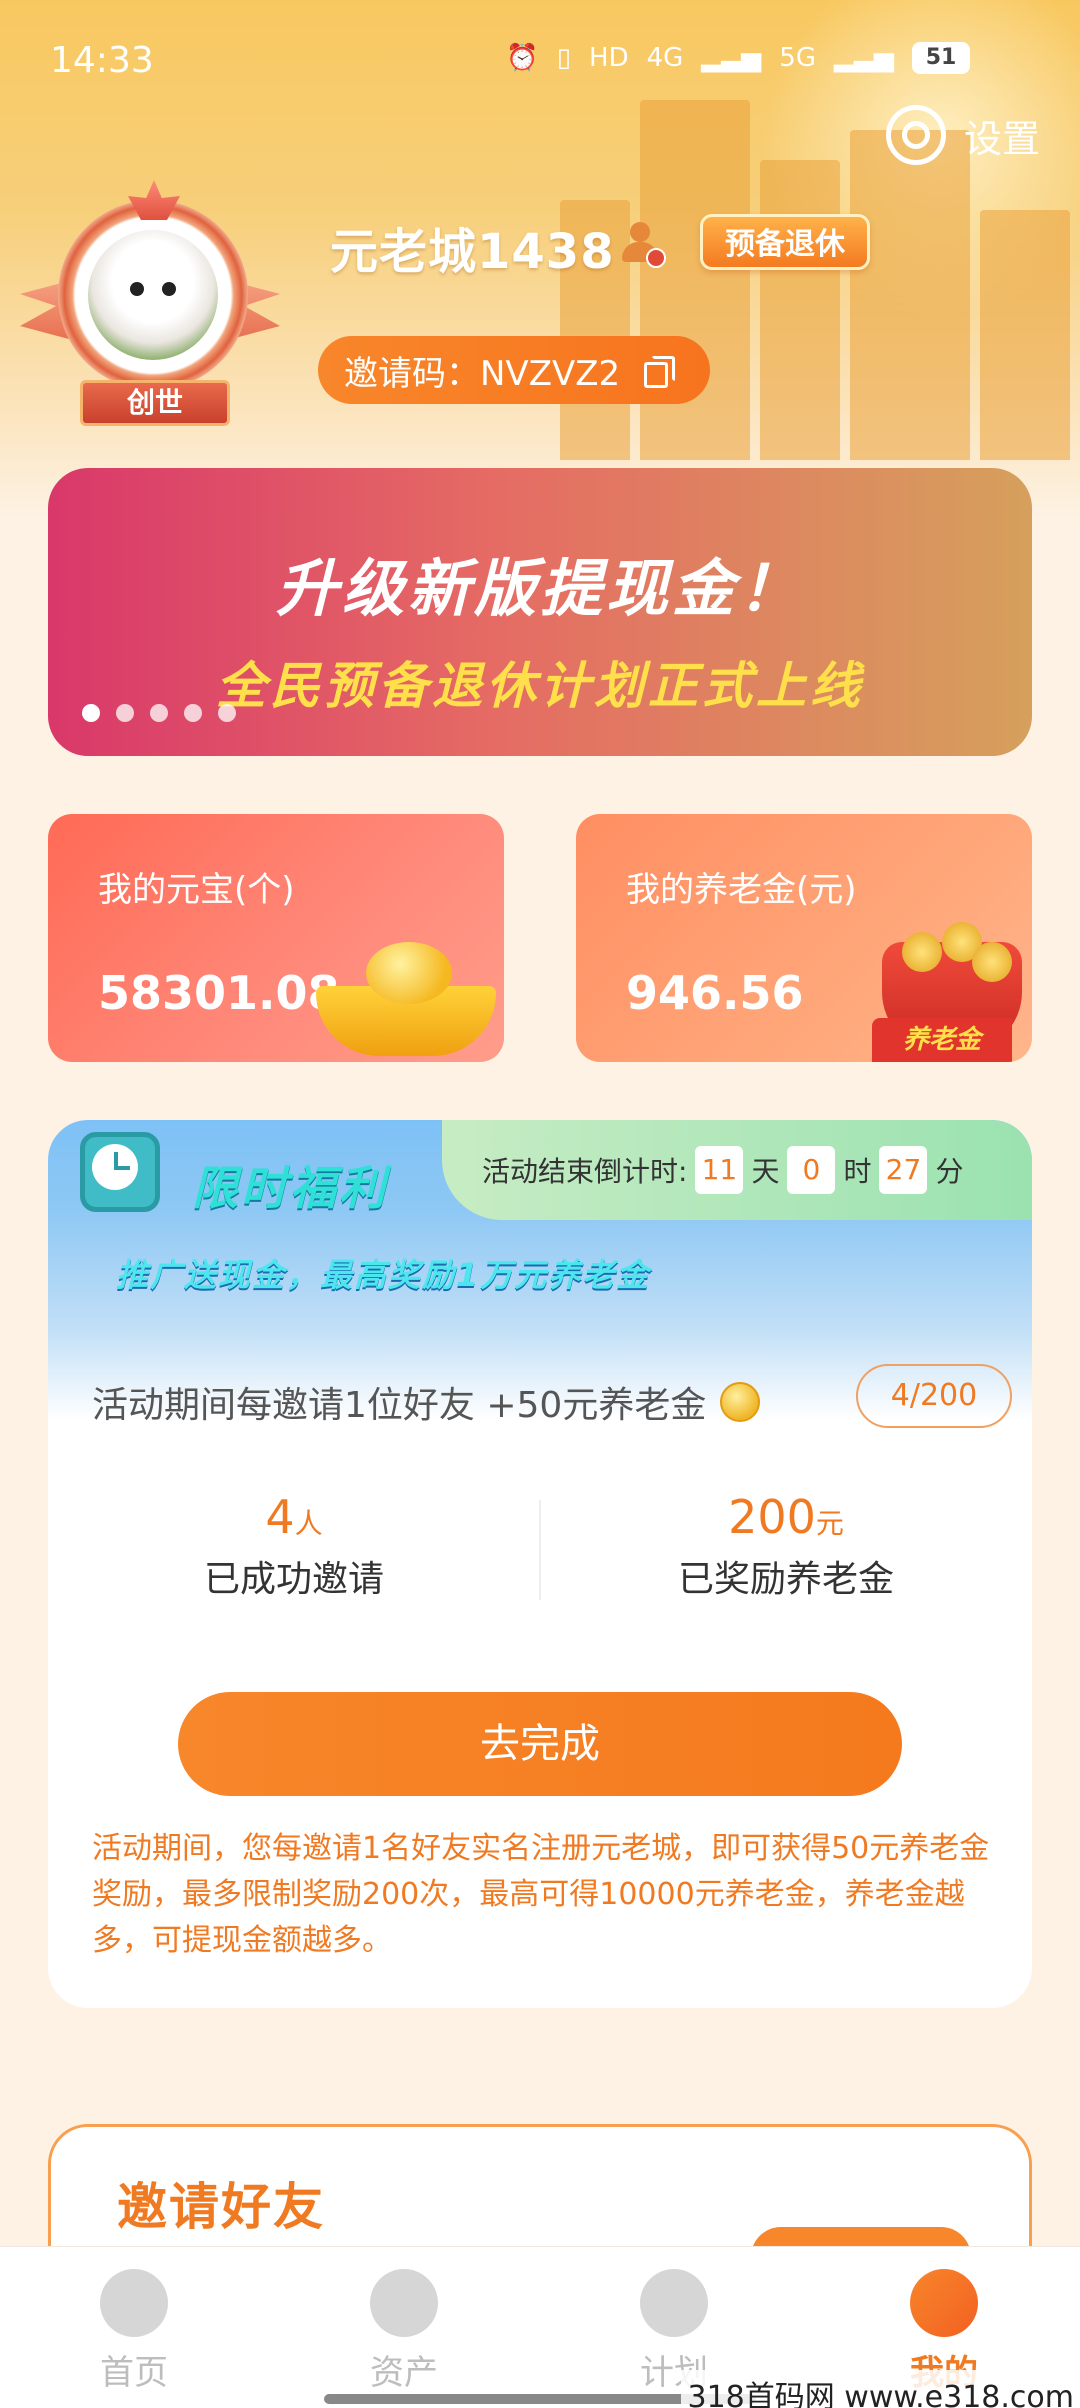 The image size is (1080, 2408). Describe the element at coordinates (785, 1579) in the screenshot. I see `reward-desc: 已奖励养老金` at that location.